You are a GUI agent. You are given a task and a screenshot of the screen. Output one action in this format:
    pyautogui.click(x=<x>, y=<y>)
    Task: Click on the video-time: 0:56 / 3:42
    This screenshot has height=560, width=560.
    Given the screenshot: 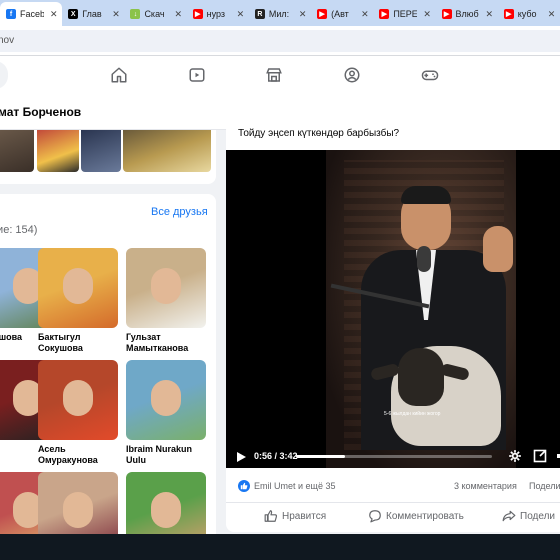 What is the action you would take?
    pyautogui.click(x=276, y=456)
    